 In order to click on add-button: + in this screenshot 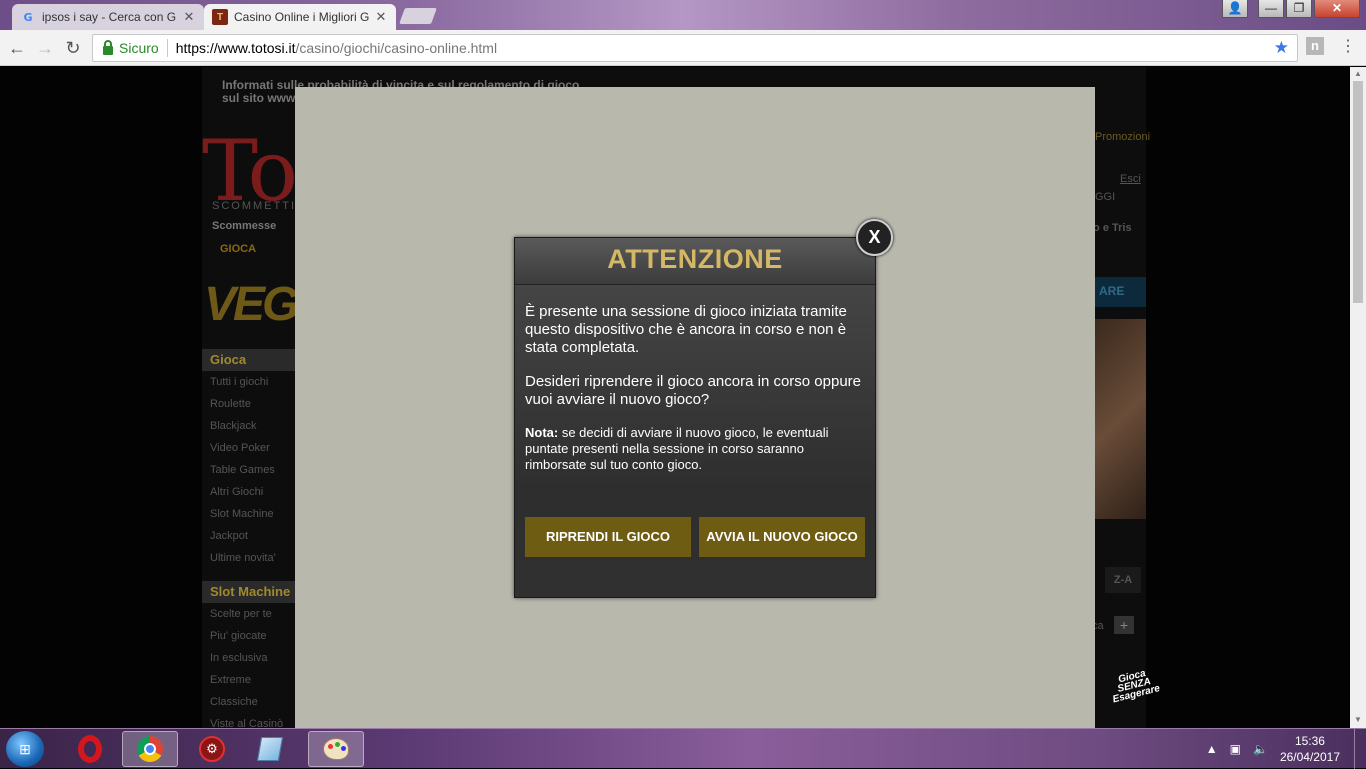, I will do `click(1124, 625)`.